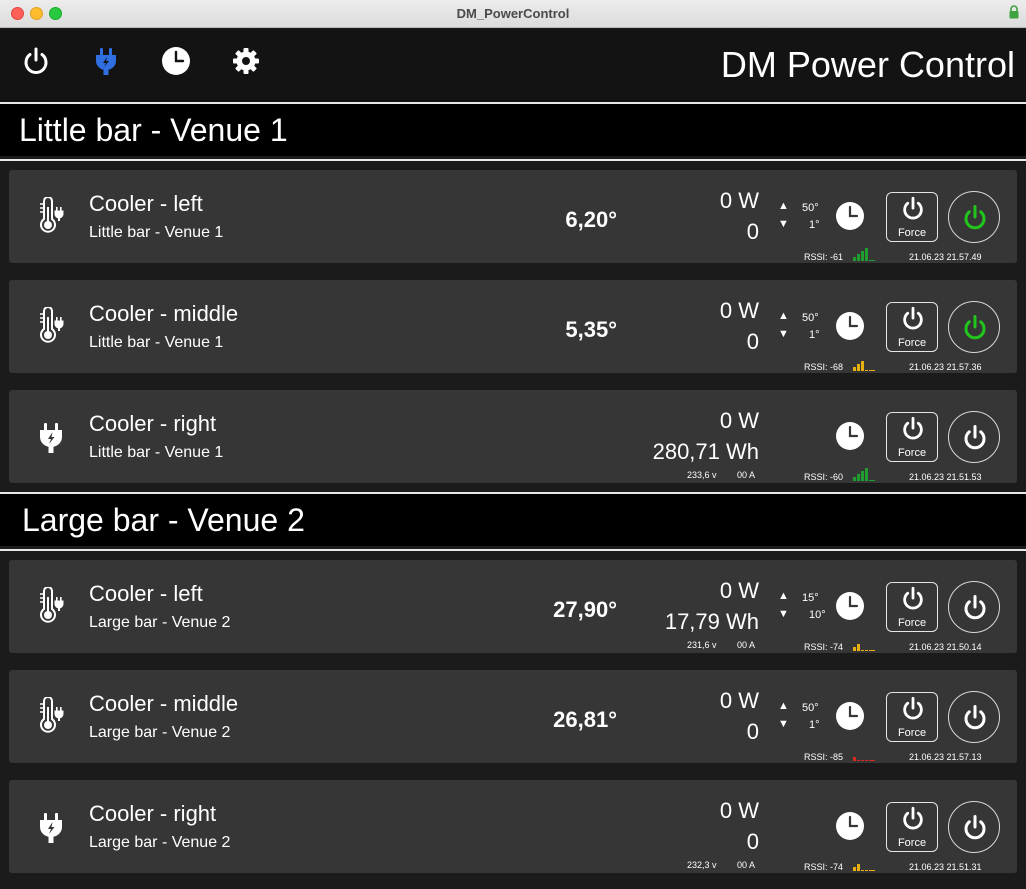 The width and height of the screenshot is (1026, 889). What do you see at coordinates (945, 257) in the screenshot?
I see `last-update-timestamp: 21.06.23 21.57.49` at bounding box center [945, 257].